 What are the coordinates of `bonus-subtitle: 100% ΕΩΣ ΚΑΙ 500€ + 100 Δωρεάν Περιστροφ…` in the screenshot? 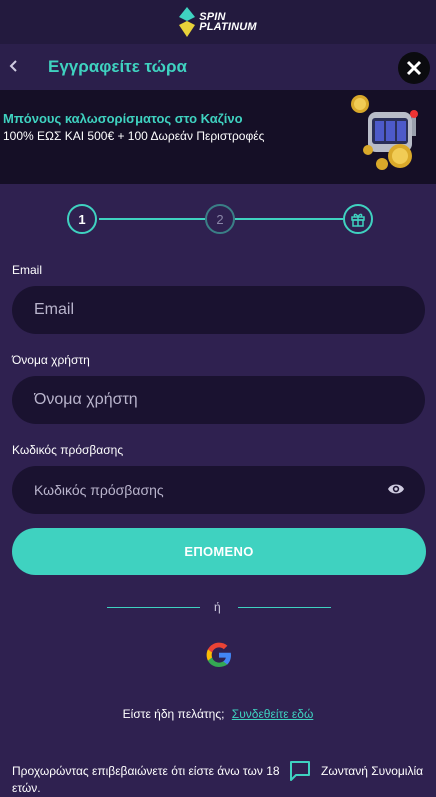 It's located at (134, 136).